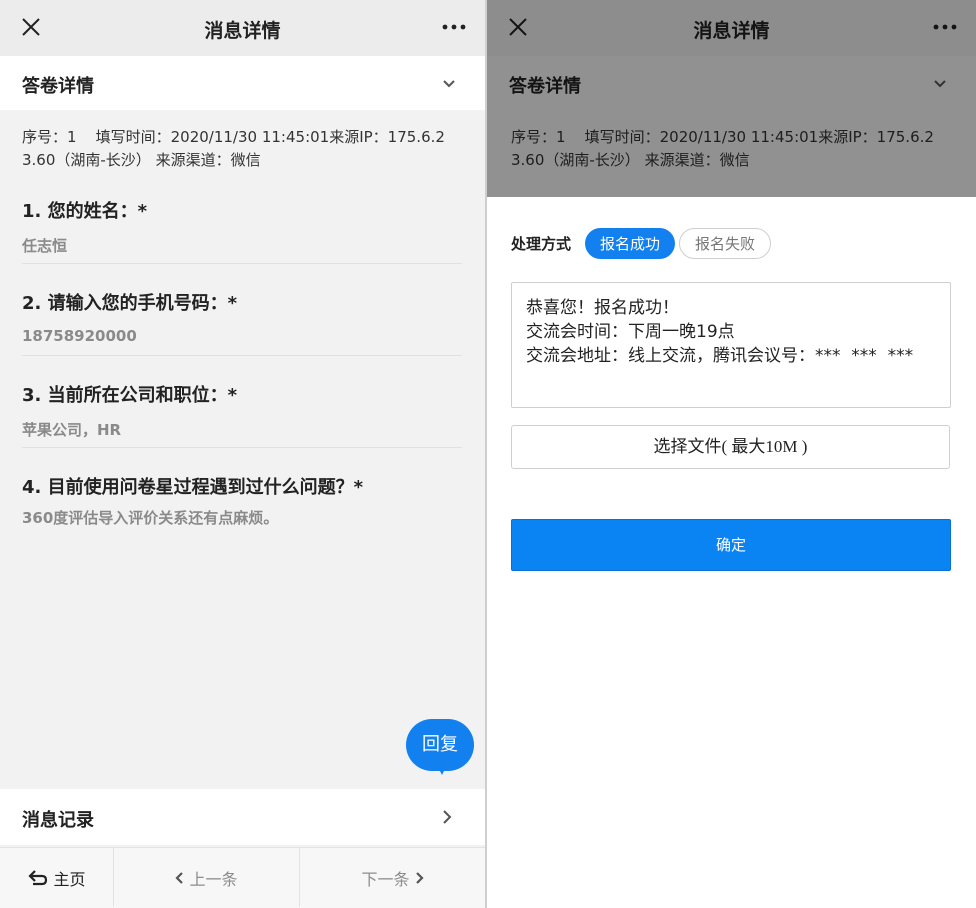 The width and height of the screenshot is (976, 908). I want to click on section-title: 答卷详情, so click(58, 86).